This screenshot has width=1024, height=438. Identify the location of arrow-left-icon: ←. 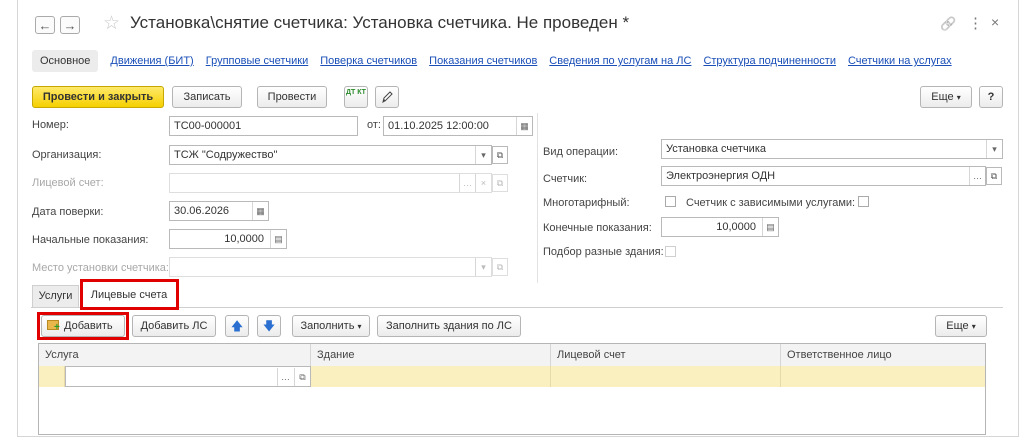
(45, 25).